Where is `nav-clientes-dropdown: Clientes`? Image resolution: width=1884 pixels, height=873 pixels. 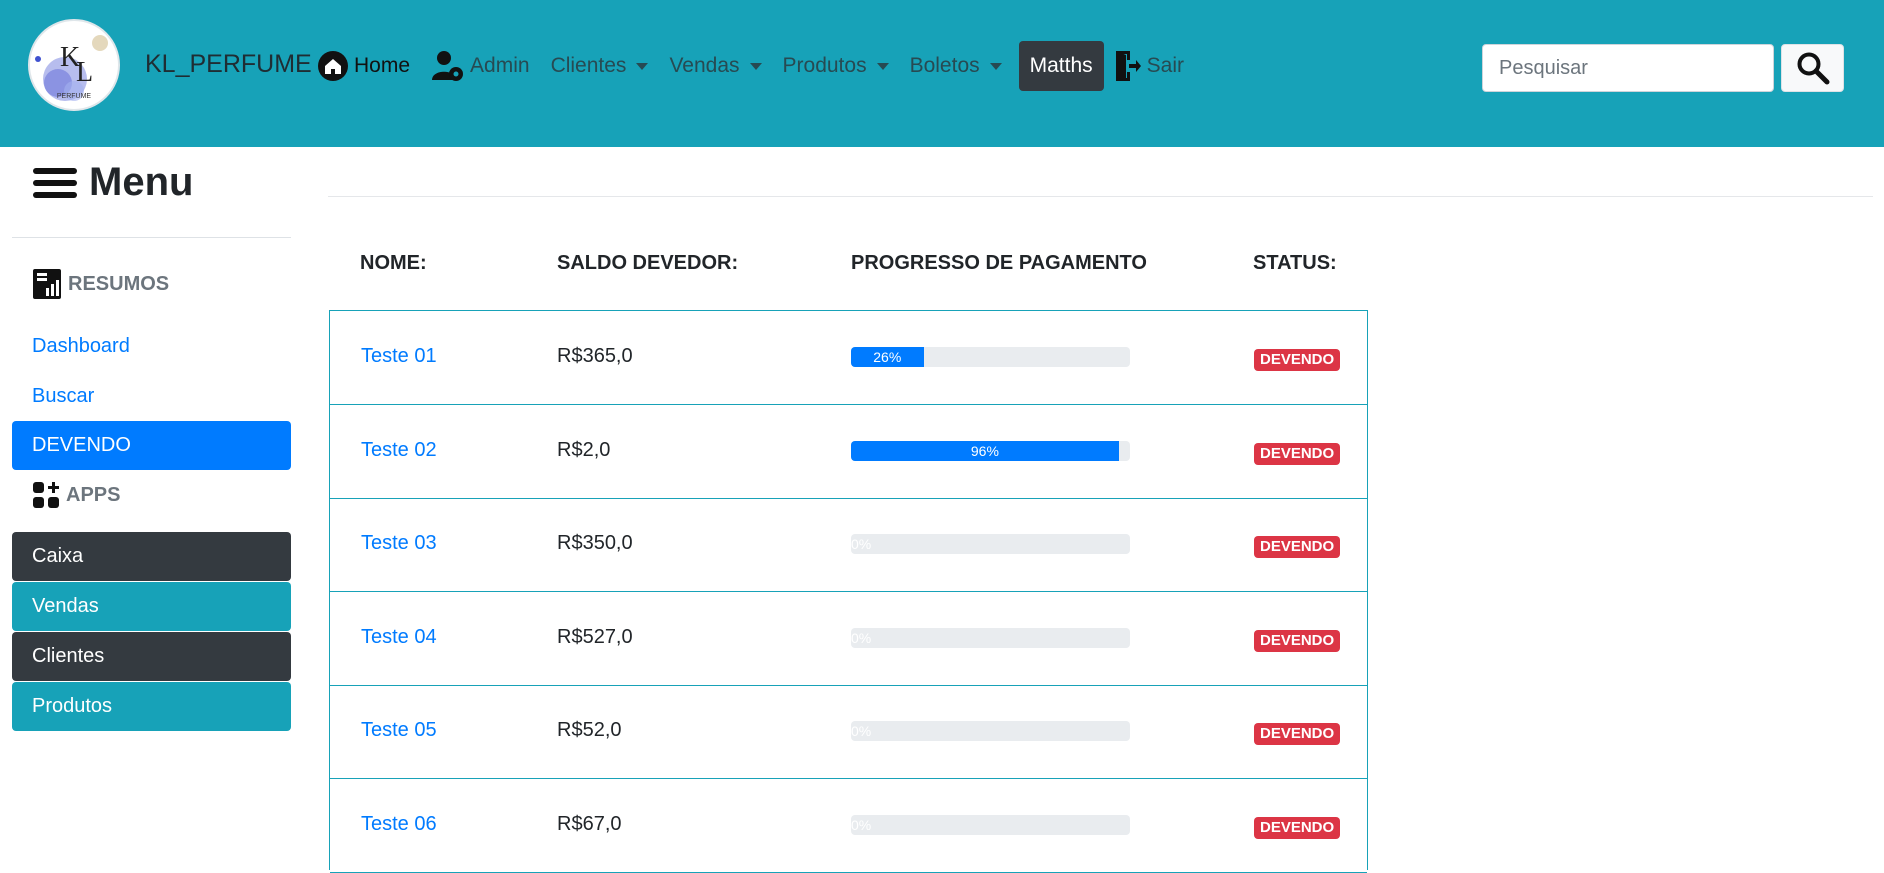 nav-clientes-dropdown: Clientes is located at coordinates (600, 66).